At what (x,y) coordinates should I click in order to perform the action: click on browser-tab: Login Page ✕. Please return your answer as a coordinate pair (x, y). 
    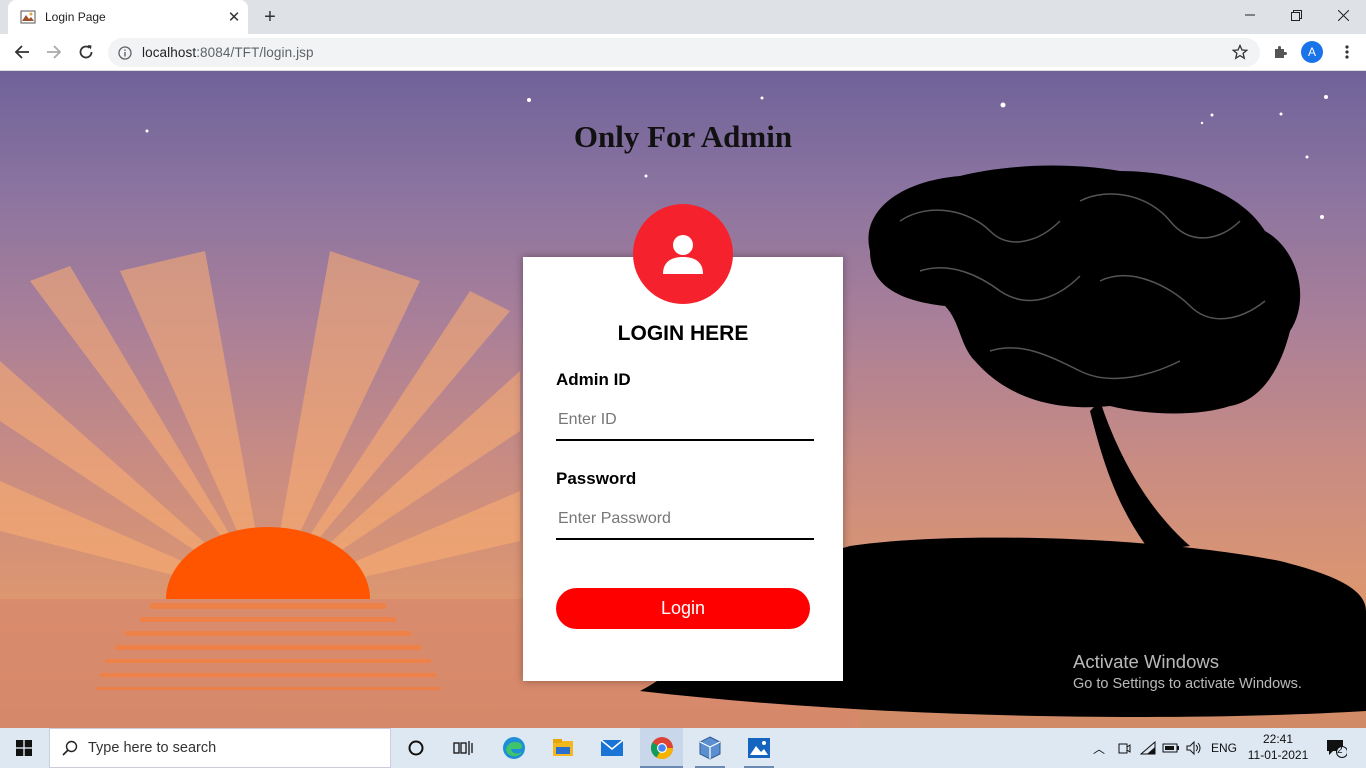
    Looking at the image, I should click on (128, 17).